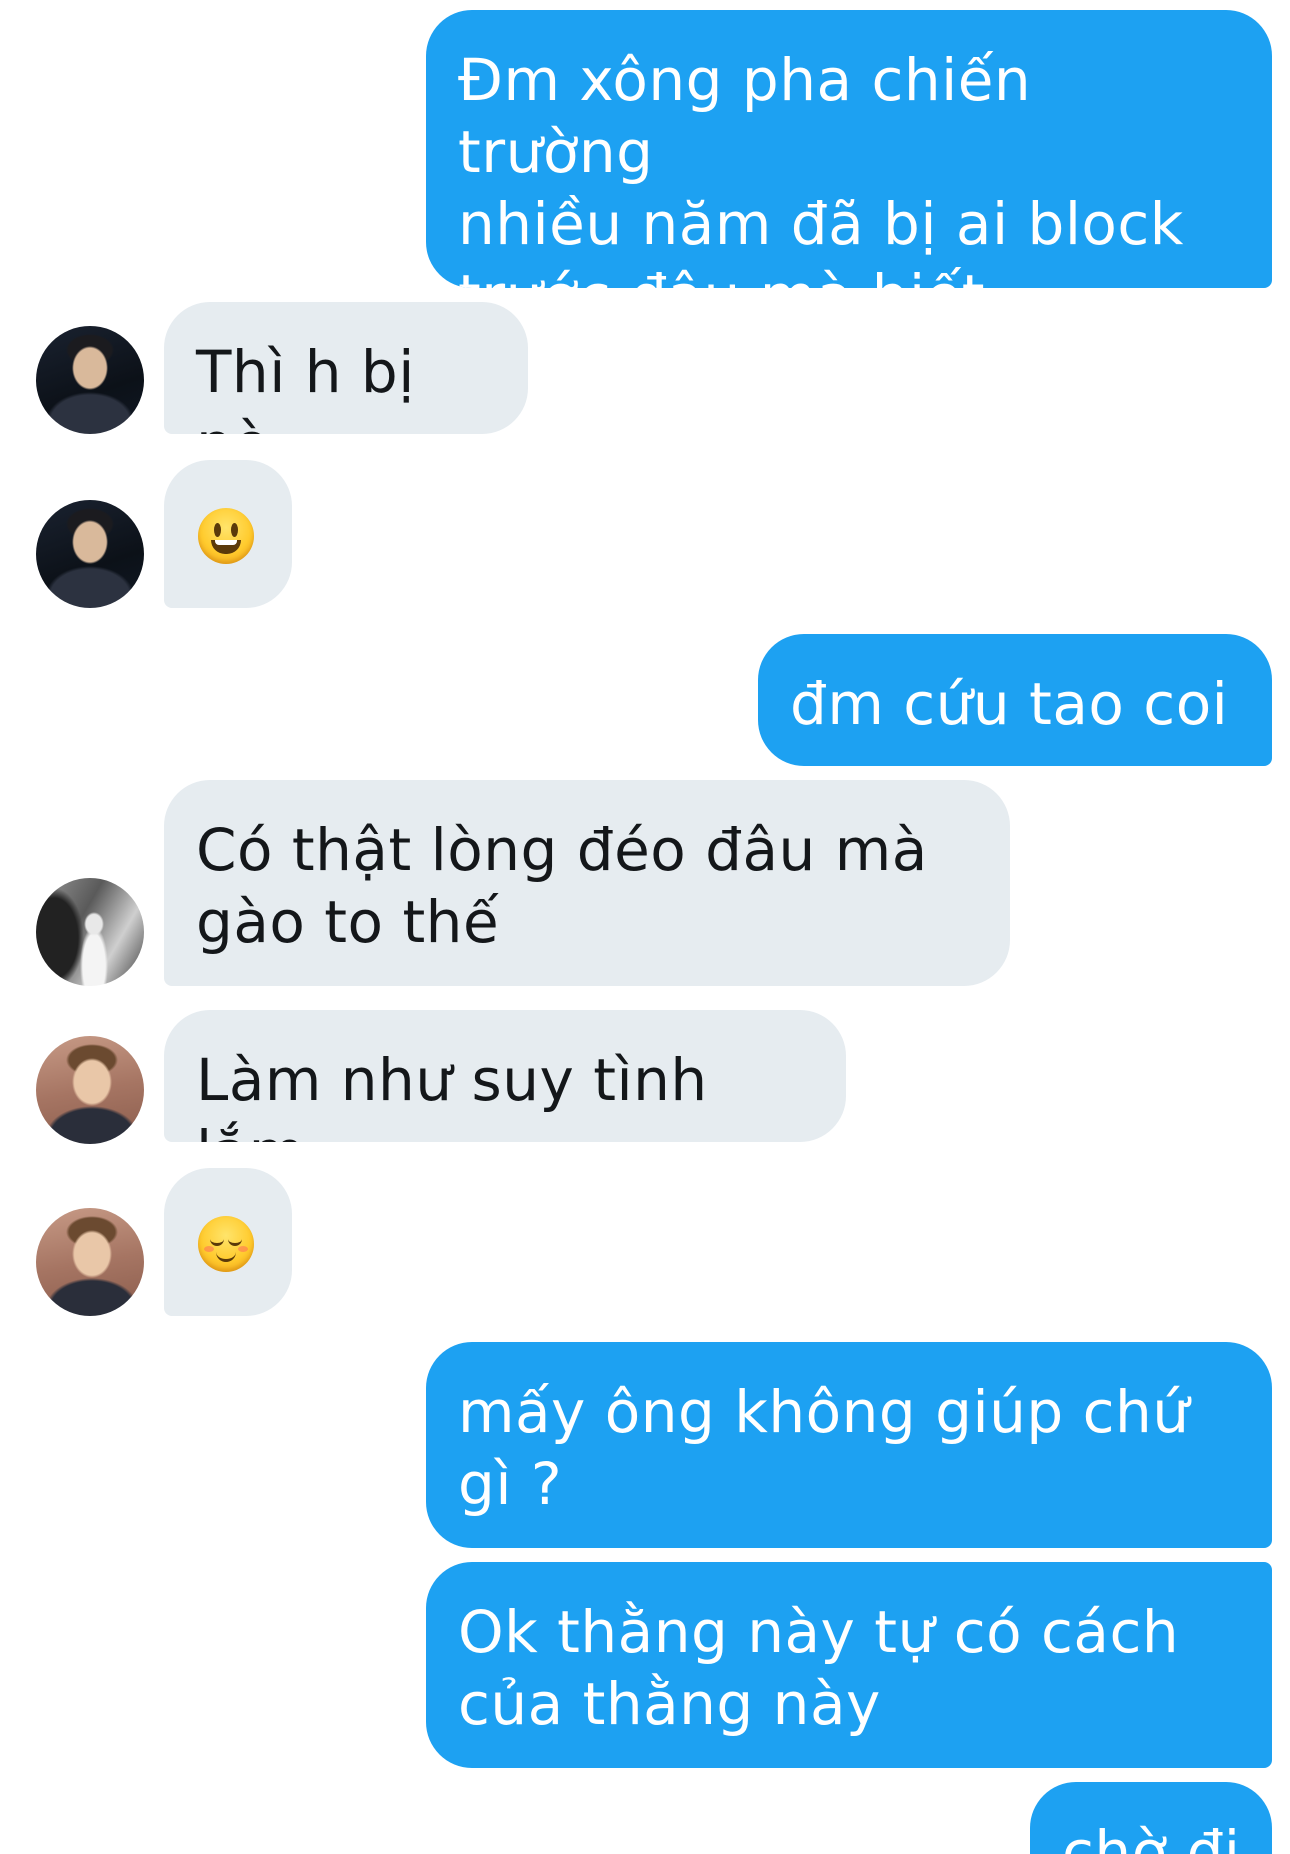 The width and height of the screenshot is (1290, 1854). I want to click on incoming-message: Thì h bị nè, so click(346, 368).